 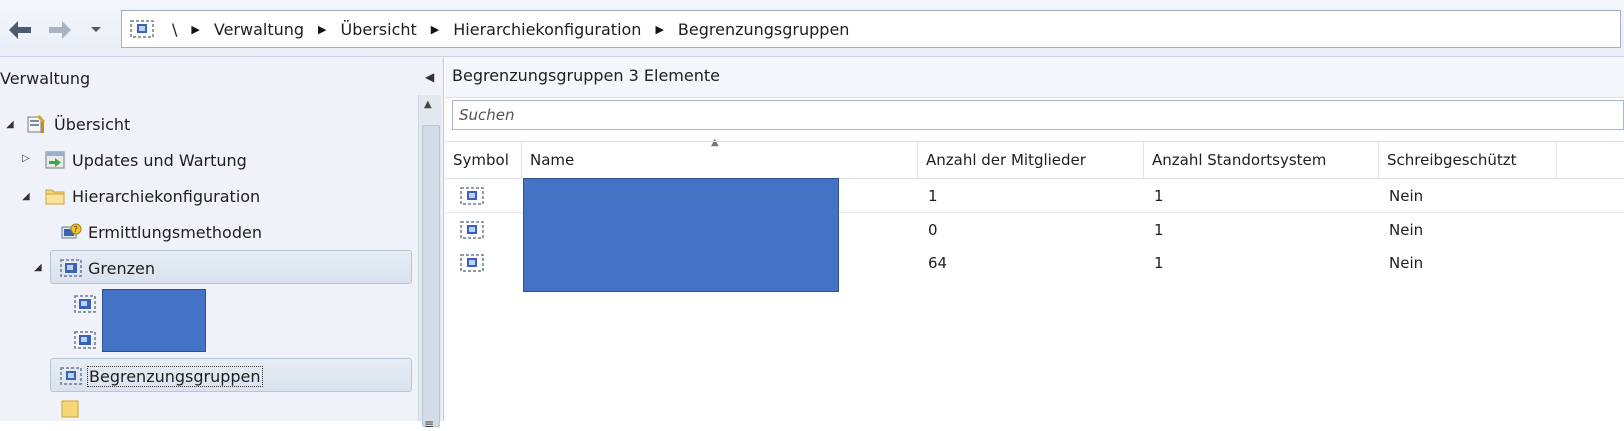 I want to click on column-members: Anzahl der Mitglieder, so click(x=1031, y=160).